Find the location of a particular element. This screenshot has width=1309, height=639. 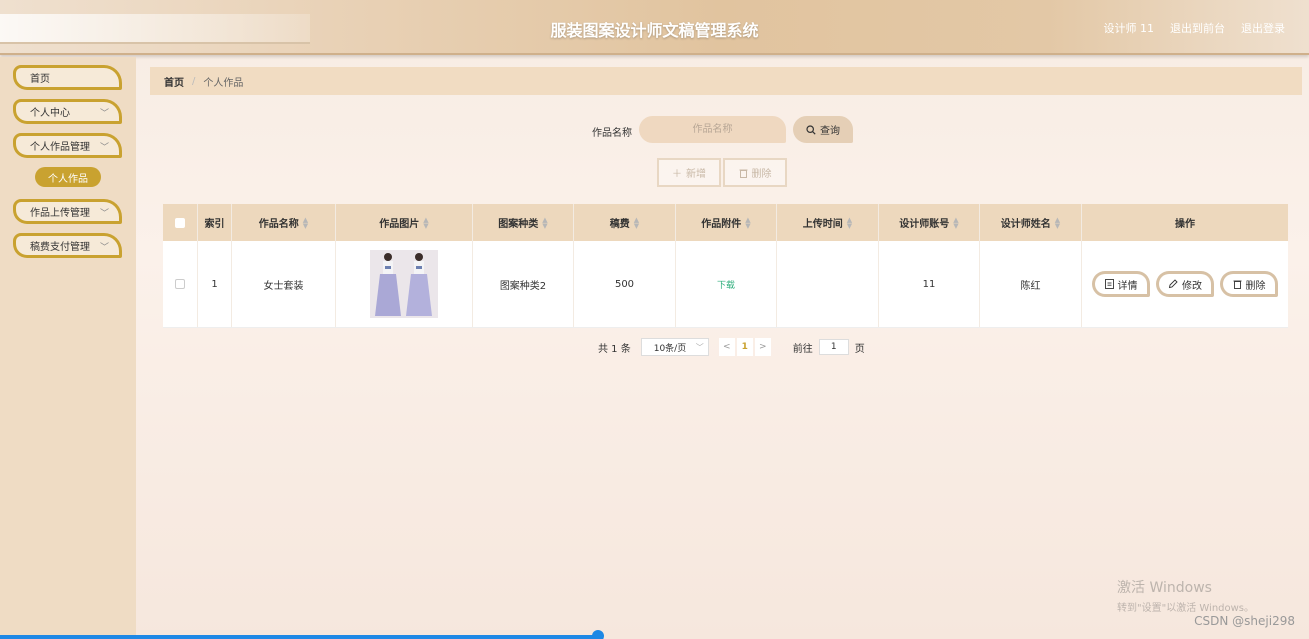

edit-button: 修改 is located at coordinates (1185, 284).